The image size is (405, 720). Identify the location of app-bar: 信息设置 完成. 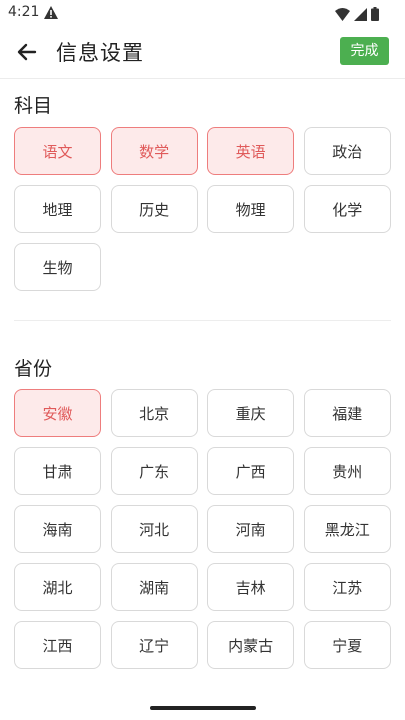
(202, 52).